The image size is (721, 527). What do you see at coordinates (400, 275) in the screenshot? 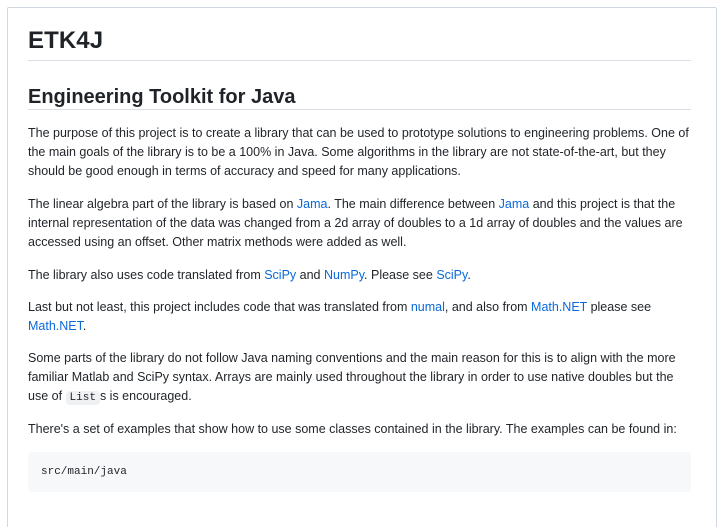
I see `paragraph-text: . Please see` at bounding box center [400, 275].